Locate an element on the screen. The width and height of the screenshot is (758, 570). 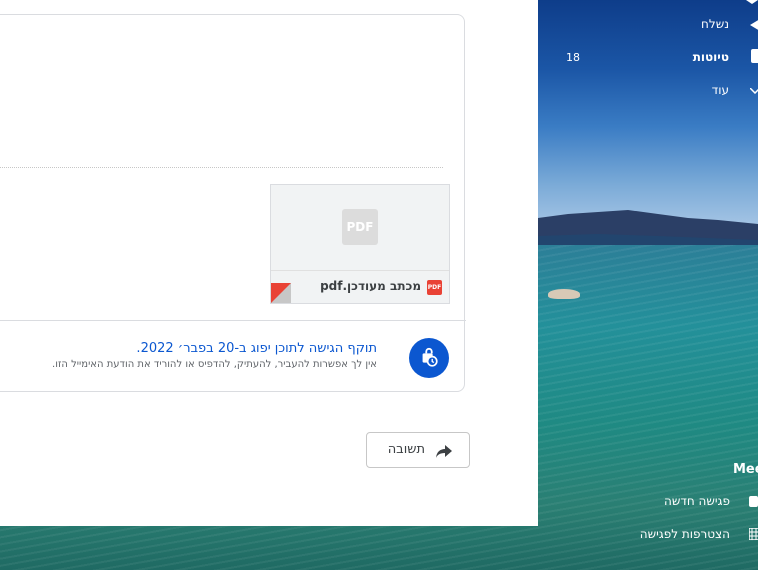
draft-icon is located at coordinates (754, 56).